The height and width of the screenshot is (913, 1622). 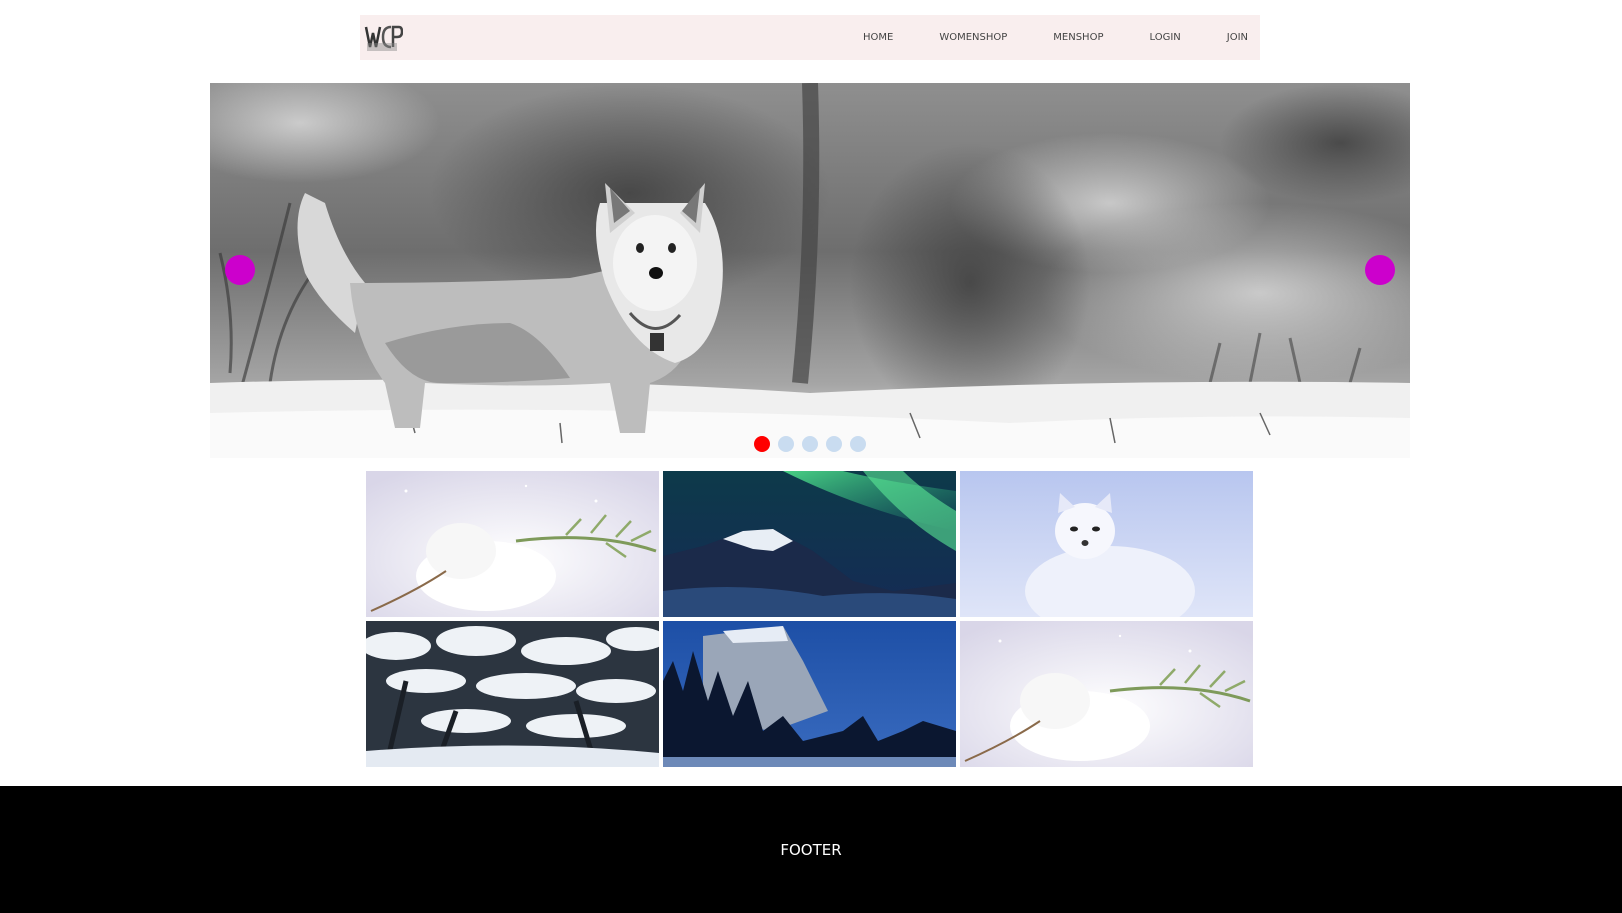 I want to click on site-header: HOME WOMENSHOP MENSHOP LOGIN JOIN, so click(x=810, y=37).